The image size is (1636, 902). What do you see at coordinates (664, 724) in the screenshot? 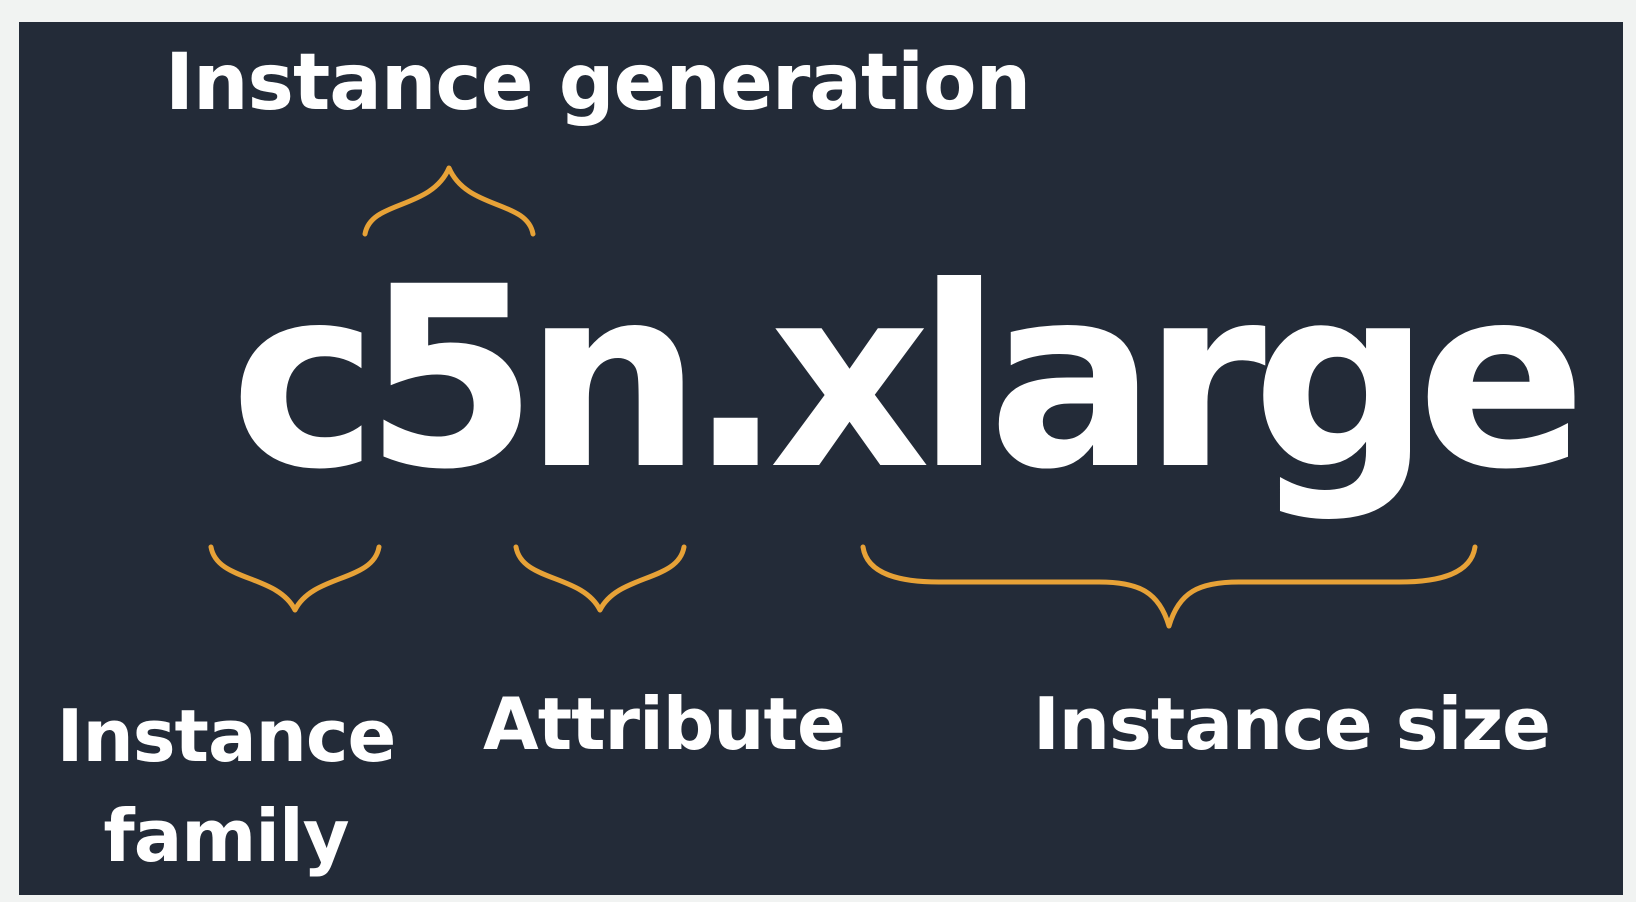
I see `attribute-label: Attribute` at bounding box center [664, 724].